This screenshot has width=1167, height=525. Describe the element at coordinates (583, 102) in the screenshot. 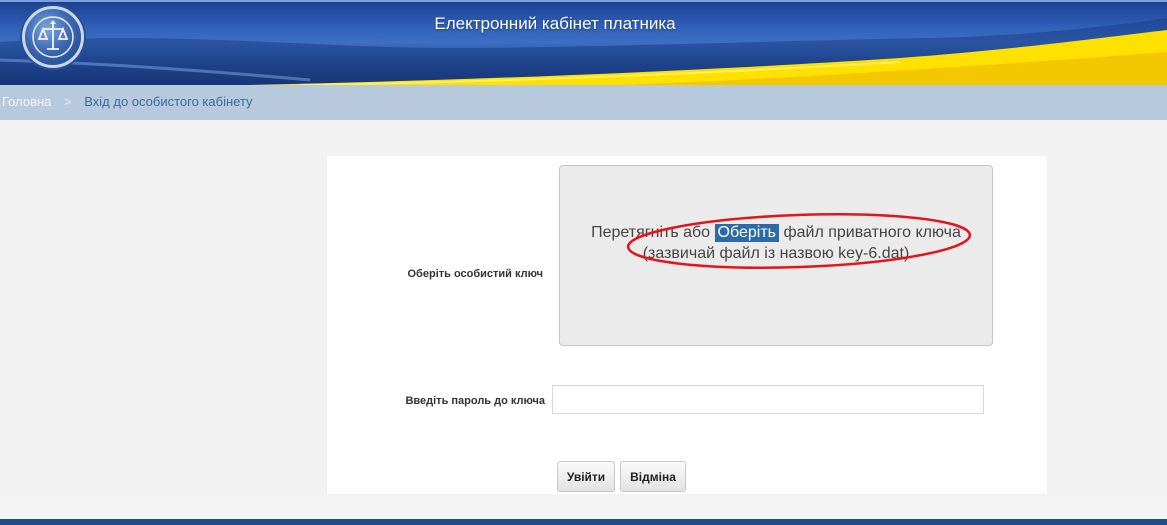

I see `breadcrumb: Головна > Вхід до особистого кабінету` at that location.